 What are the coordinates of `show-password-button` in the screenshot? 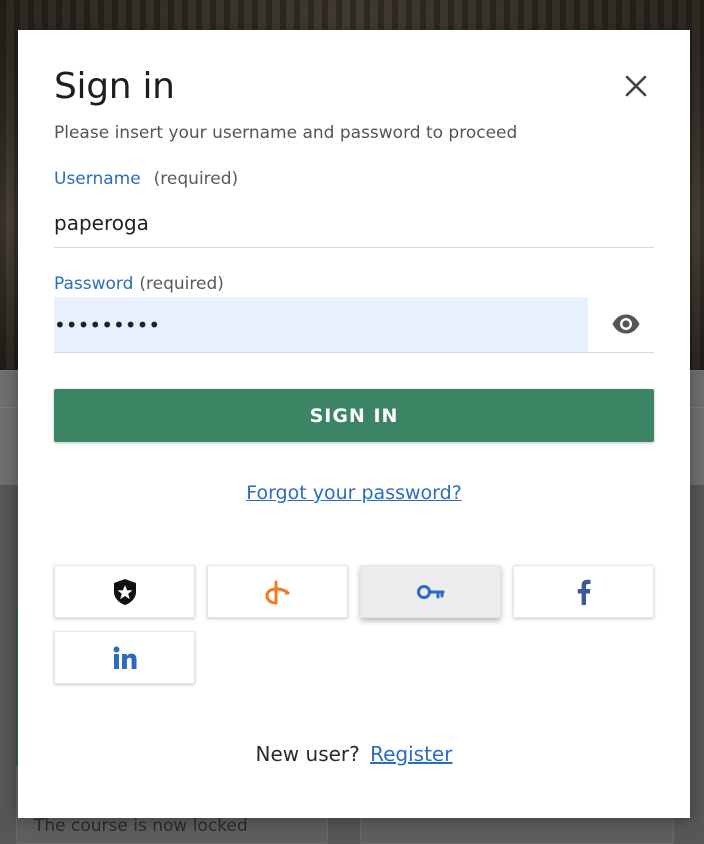 It's located at (626, 324).